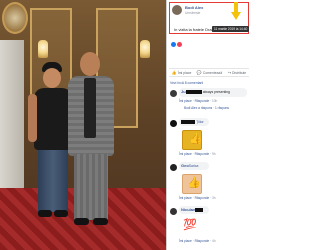 Image resolution: width=320 pixels, height=250 pixels. Describe the element at coordinates (192, 13) in the screenshot. I see `author-follow: Urmărește` at that location.